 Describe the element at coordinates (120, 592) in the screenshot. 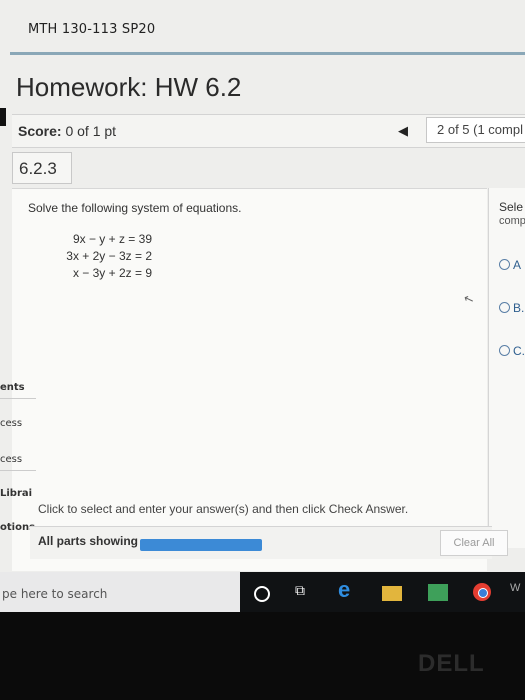

I see `taskbar-search-box: pe here to search` at that location.